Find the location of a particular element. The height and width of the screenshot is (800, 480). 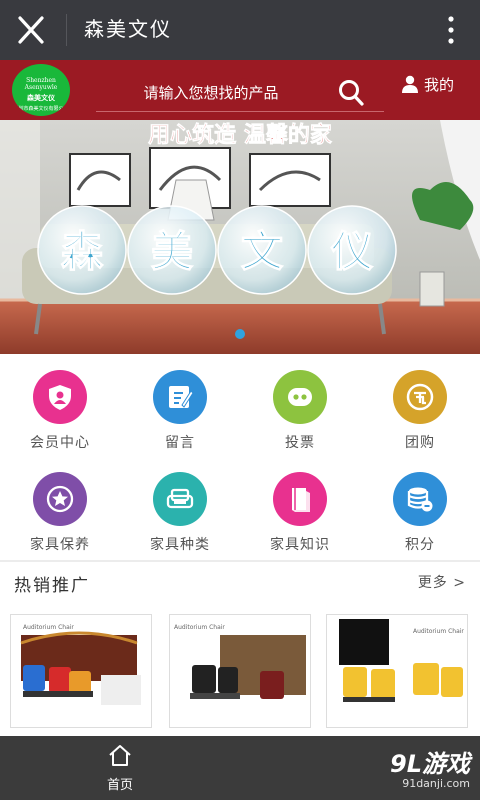

section-title: 热销推广 is located at coordinates (52, 586).